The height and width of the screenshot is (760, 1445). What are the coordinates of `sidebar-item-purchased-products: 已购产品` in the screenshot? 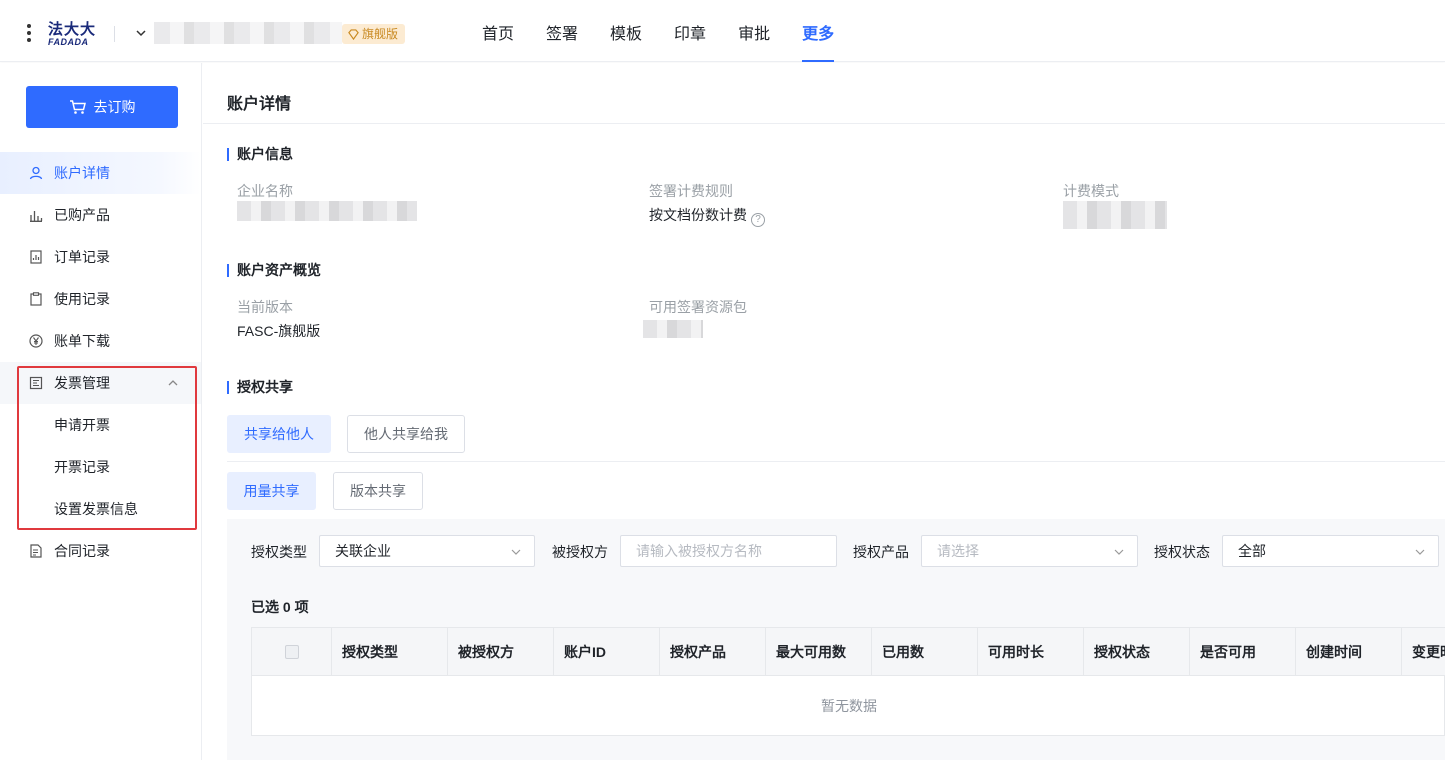 It's located at (100, 215).